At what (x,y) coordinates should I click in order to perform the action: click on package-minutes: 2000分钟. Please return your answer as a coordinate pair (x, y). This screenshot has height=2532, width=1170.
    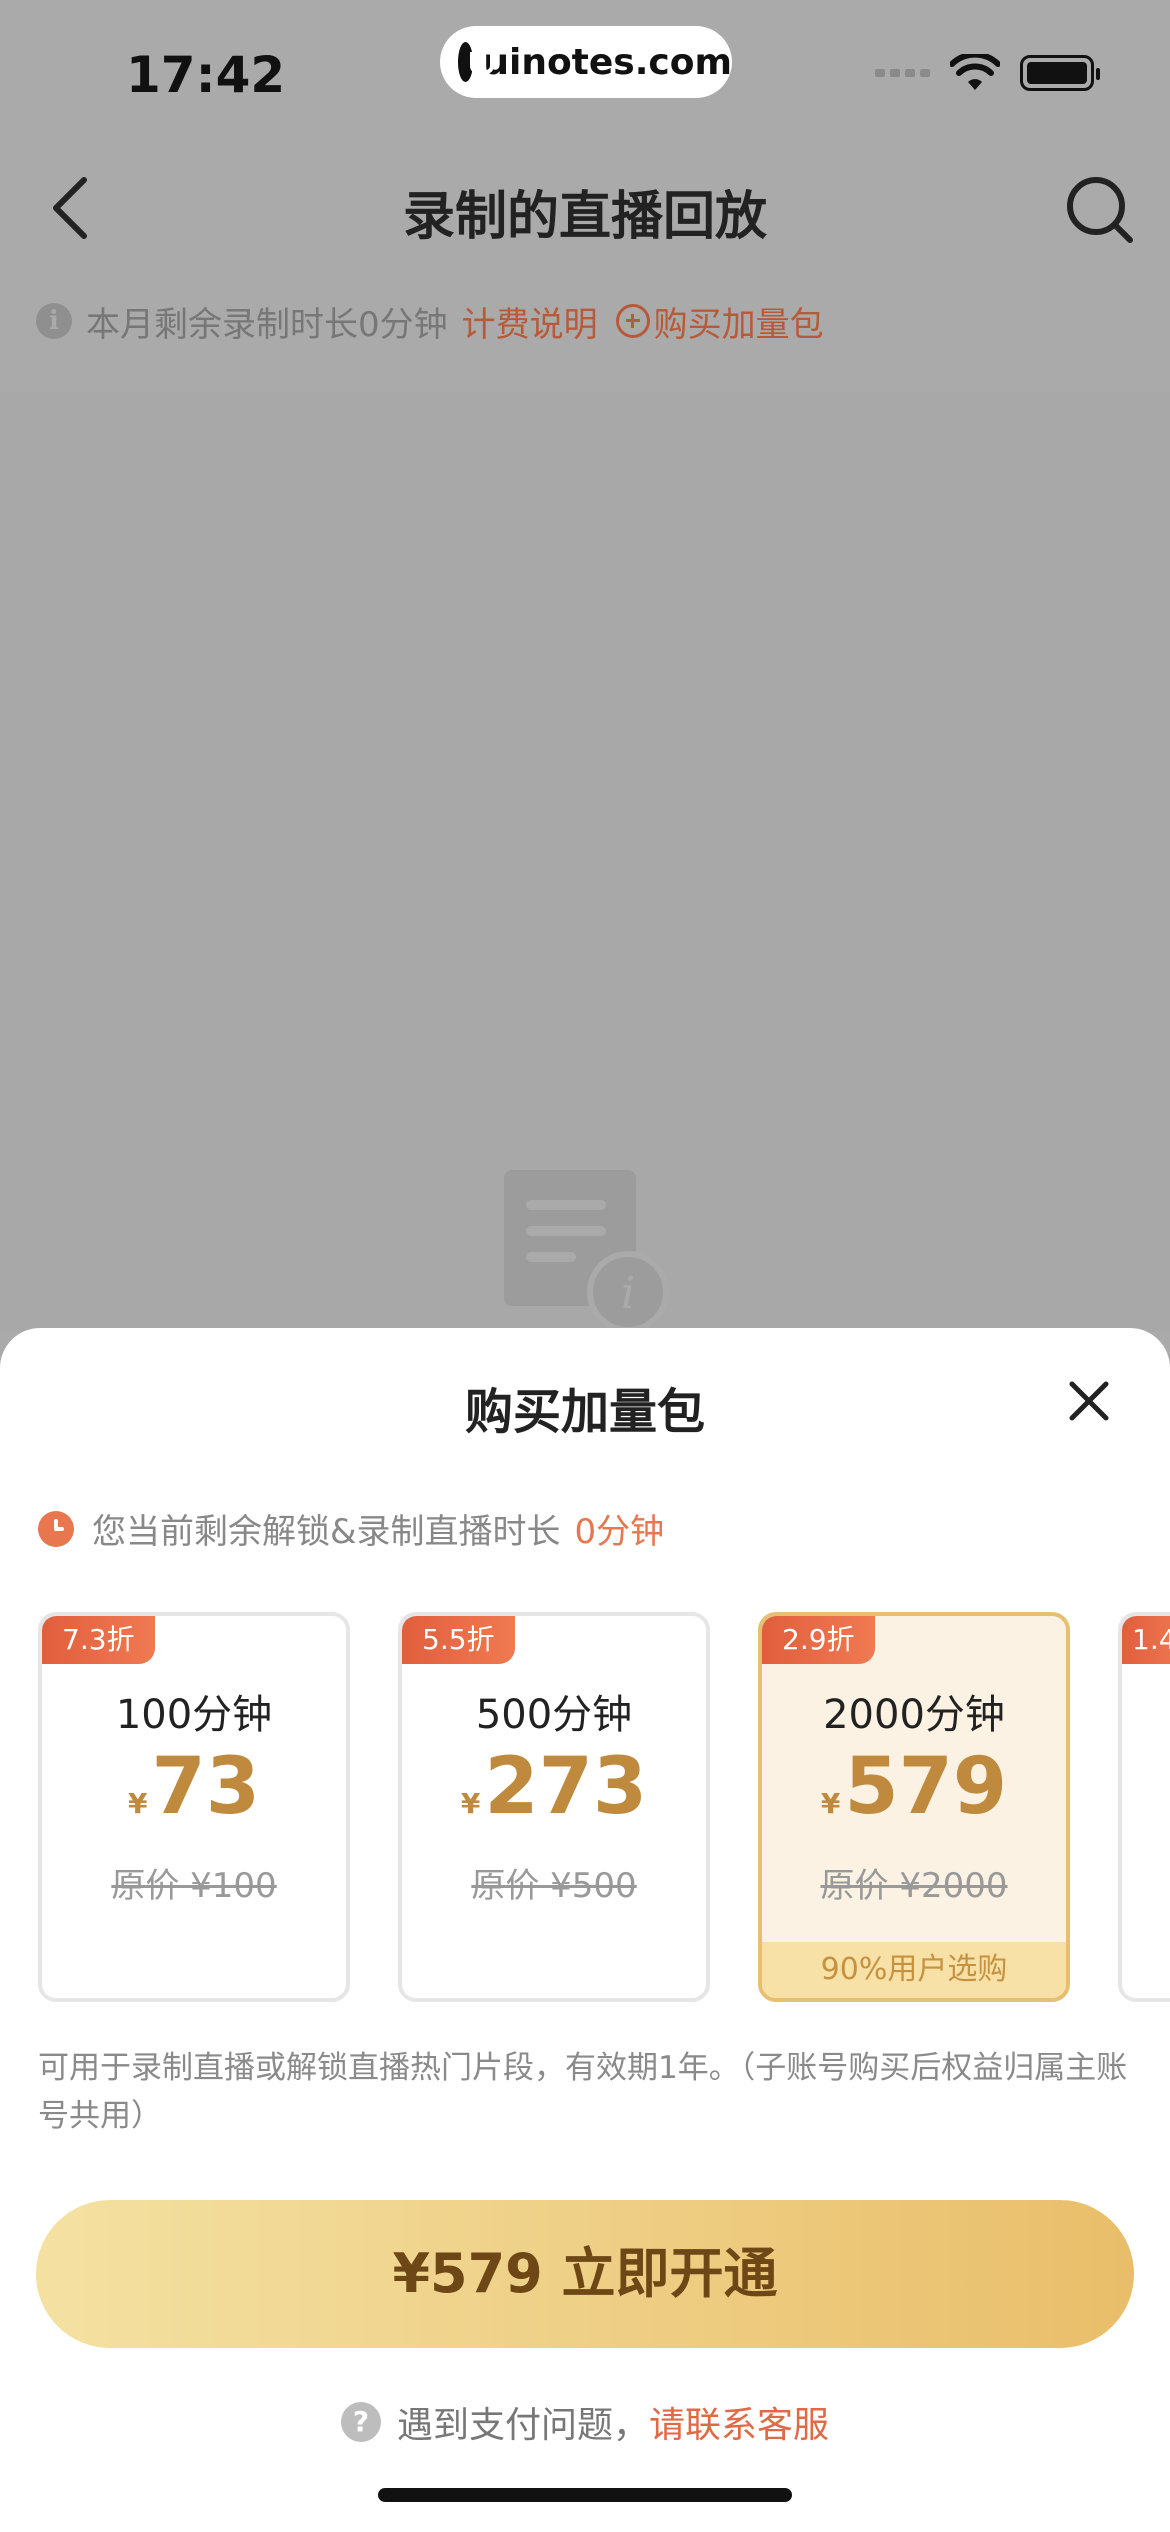
    Looking at the image, I should click on (914, 1715).